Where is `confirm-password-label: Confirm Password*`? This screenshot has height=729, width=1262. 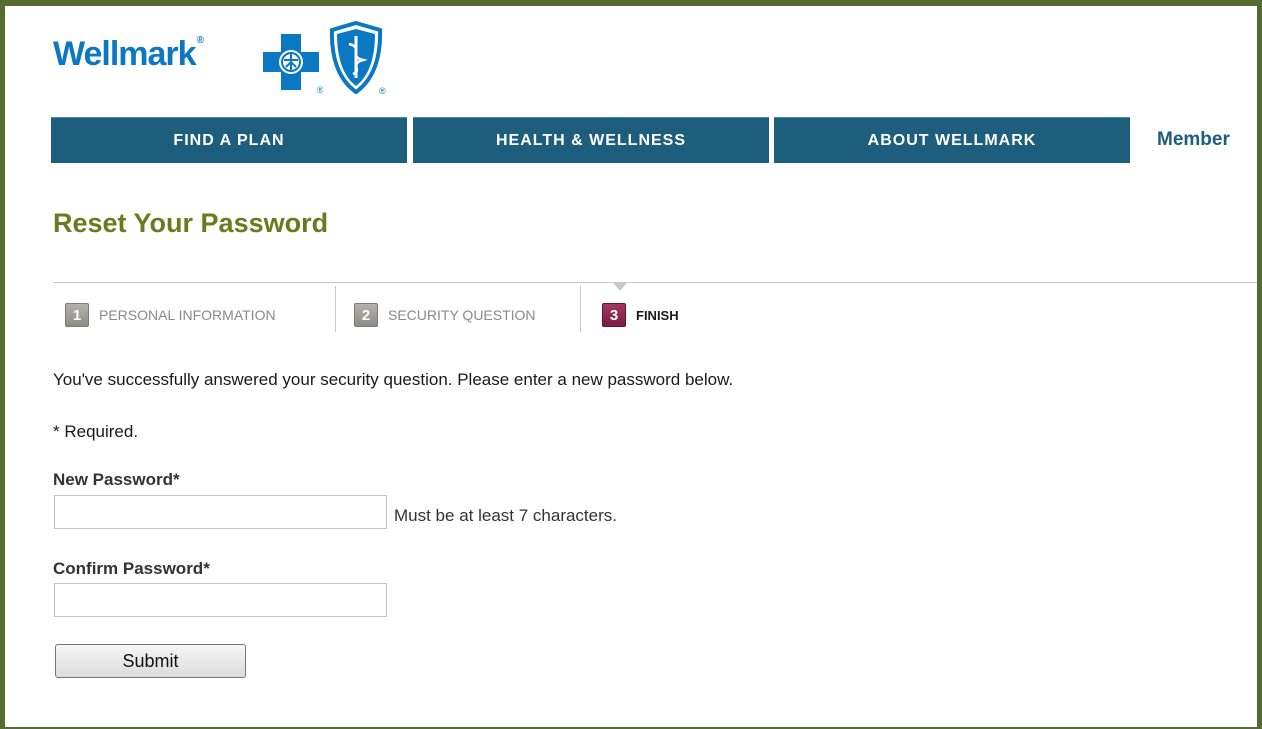 confirm-password-label: Confirm Password* is located at coordinates (131, 568).